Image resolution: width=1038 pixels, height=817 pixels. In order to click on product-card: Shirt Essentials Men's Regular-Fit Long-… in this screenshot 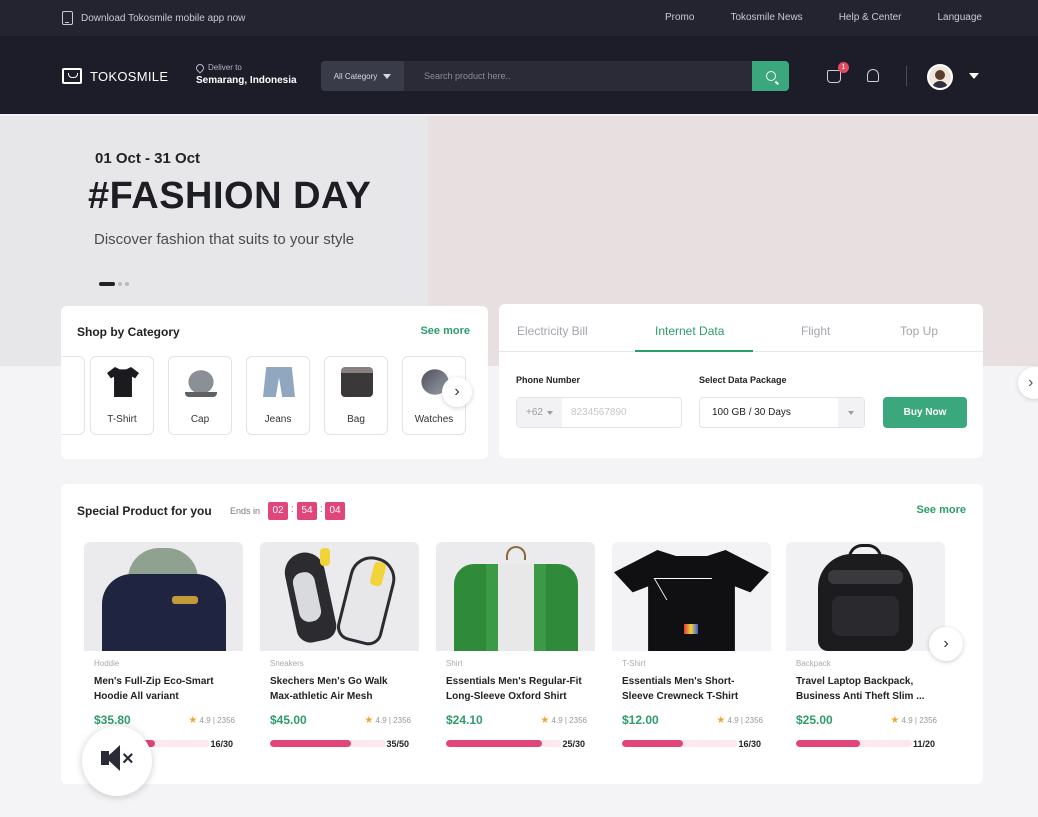, I will do `click(515, 651)`.